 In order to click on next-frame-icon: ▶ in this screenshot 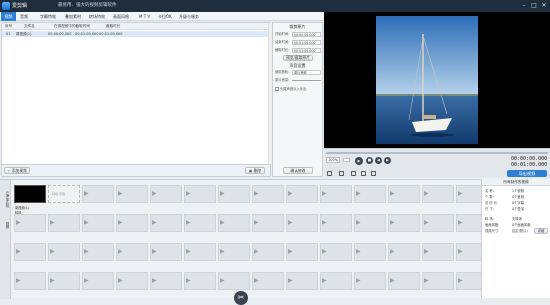, I will do `click(387, 160)`.